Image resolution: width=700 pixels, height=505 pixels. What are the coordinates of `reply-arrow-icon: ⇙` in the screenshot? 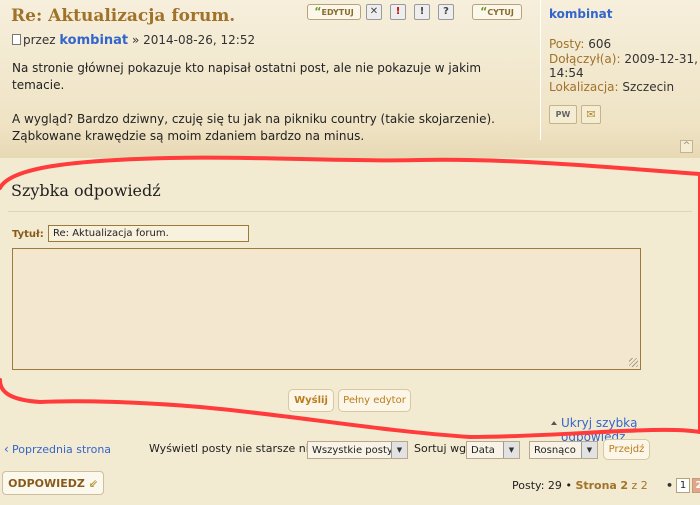 It's located at (93, 483).